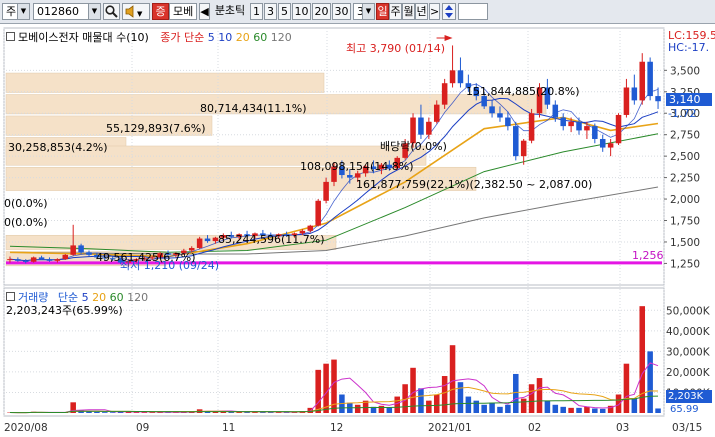 The image size is (715, 437). I want to click on period-3-button: 3, so click(270, 11).